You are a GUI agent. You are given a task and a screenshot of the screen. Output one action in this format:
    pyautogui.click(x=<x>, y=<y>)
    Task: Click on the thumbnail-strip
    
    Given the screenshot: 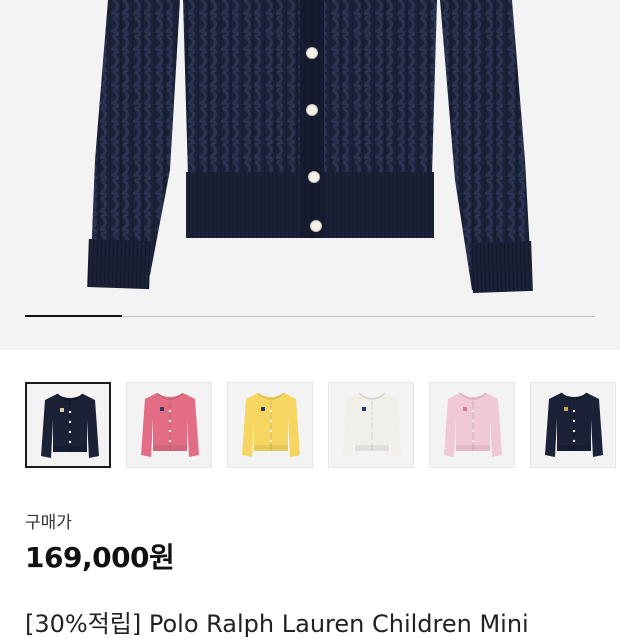 What is the action you would take?
    pyautogui.click(x=310, y=426)
    